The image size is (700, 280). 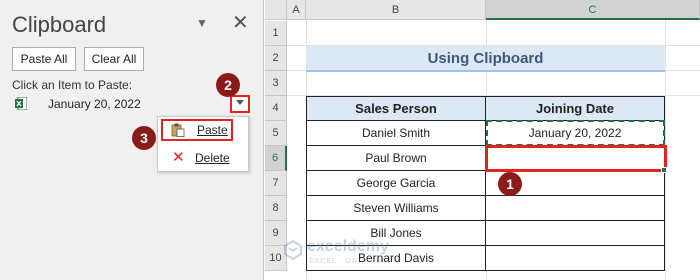 I want to click on paste-all-button: Paste All, so click(x=44, y=59).